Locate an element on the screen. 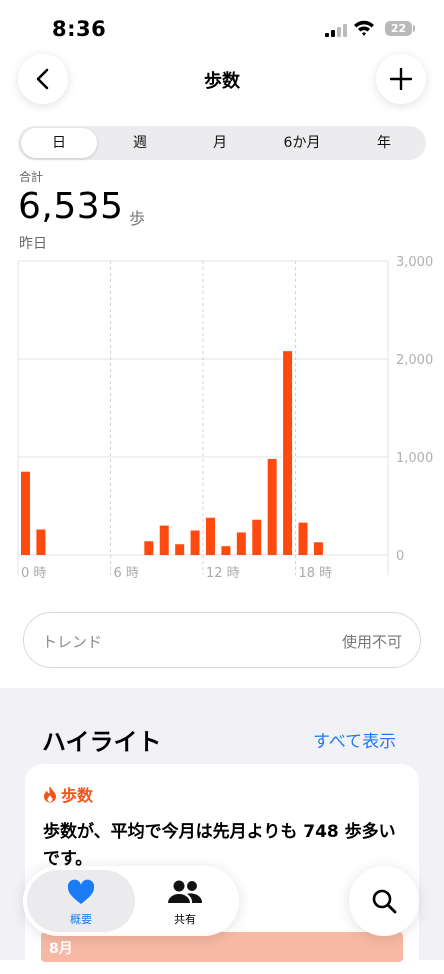 The image size is (444, 974). search-icon is located at coordinates (384, 901).